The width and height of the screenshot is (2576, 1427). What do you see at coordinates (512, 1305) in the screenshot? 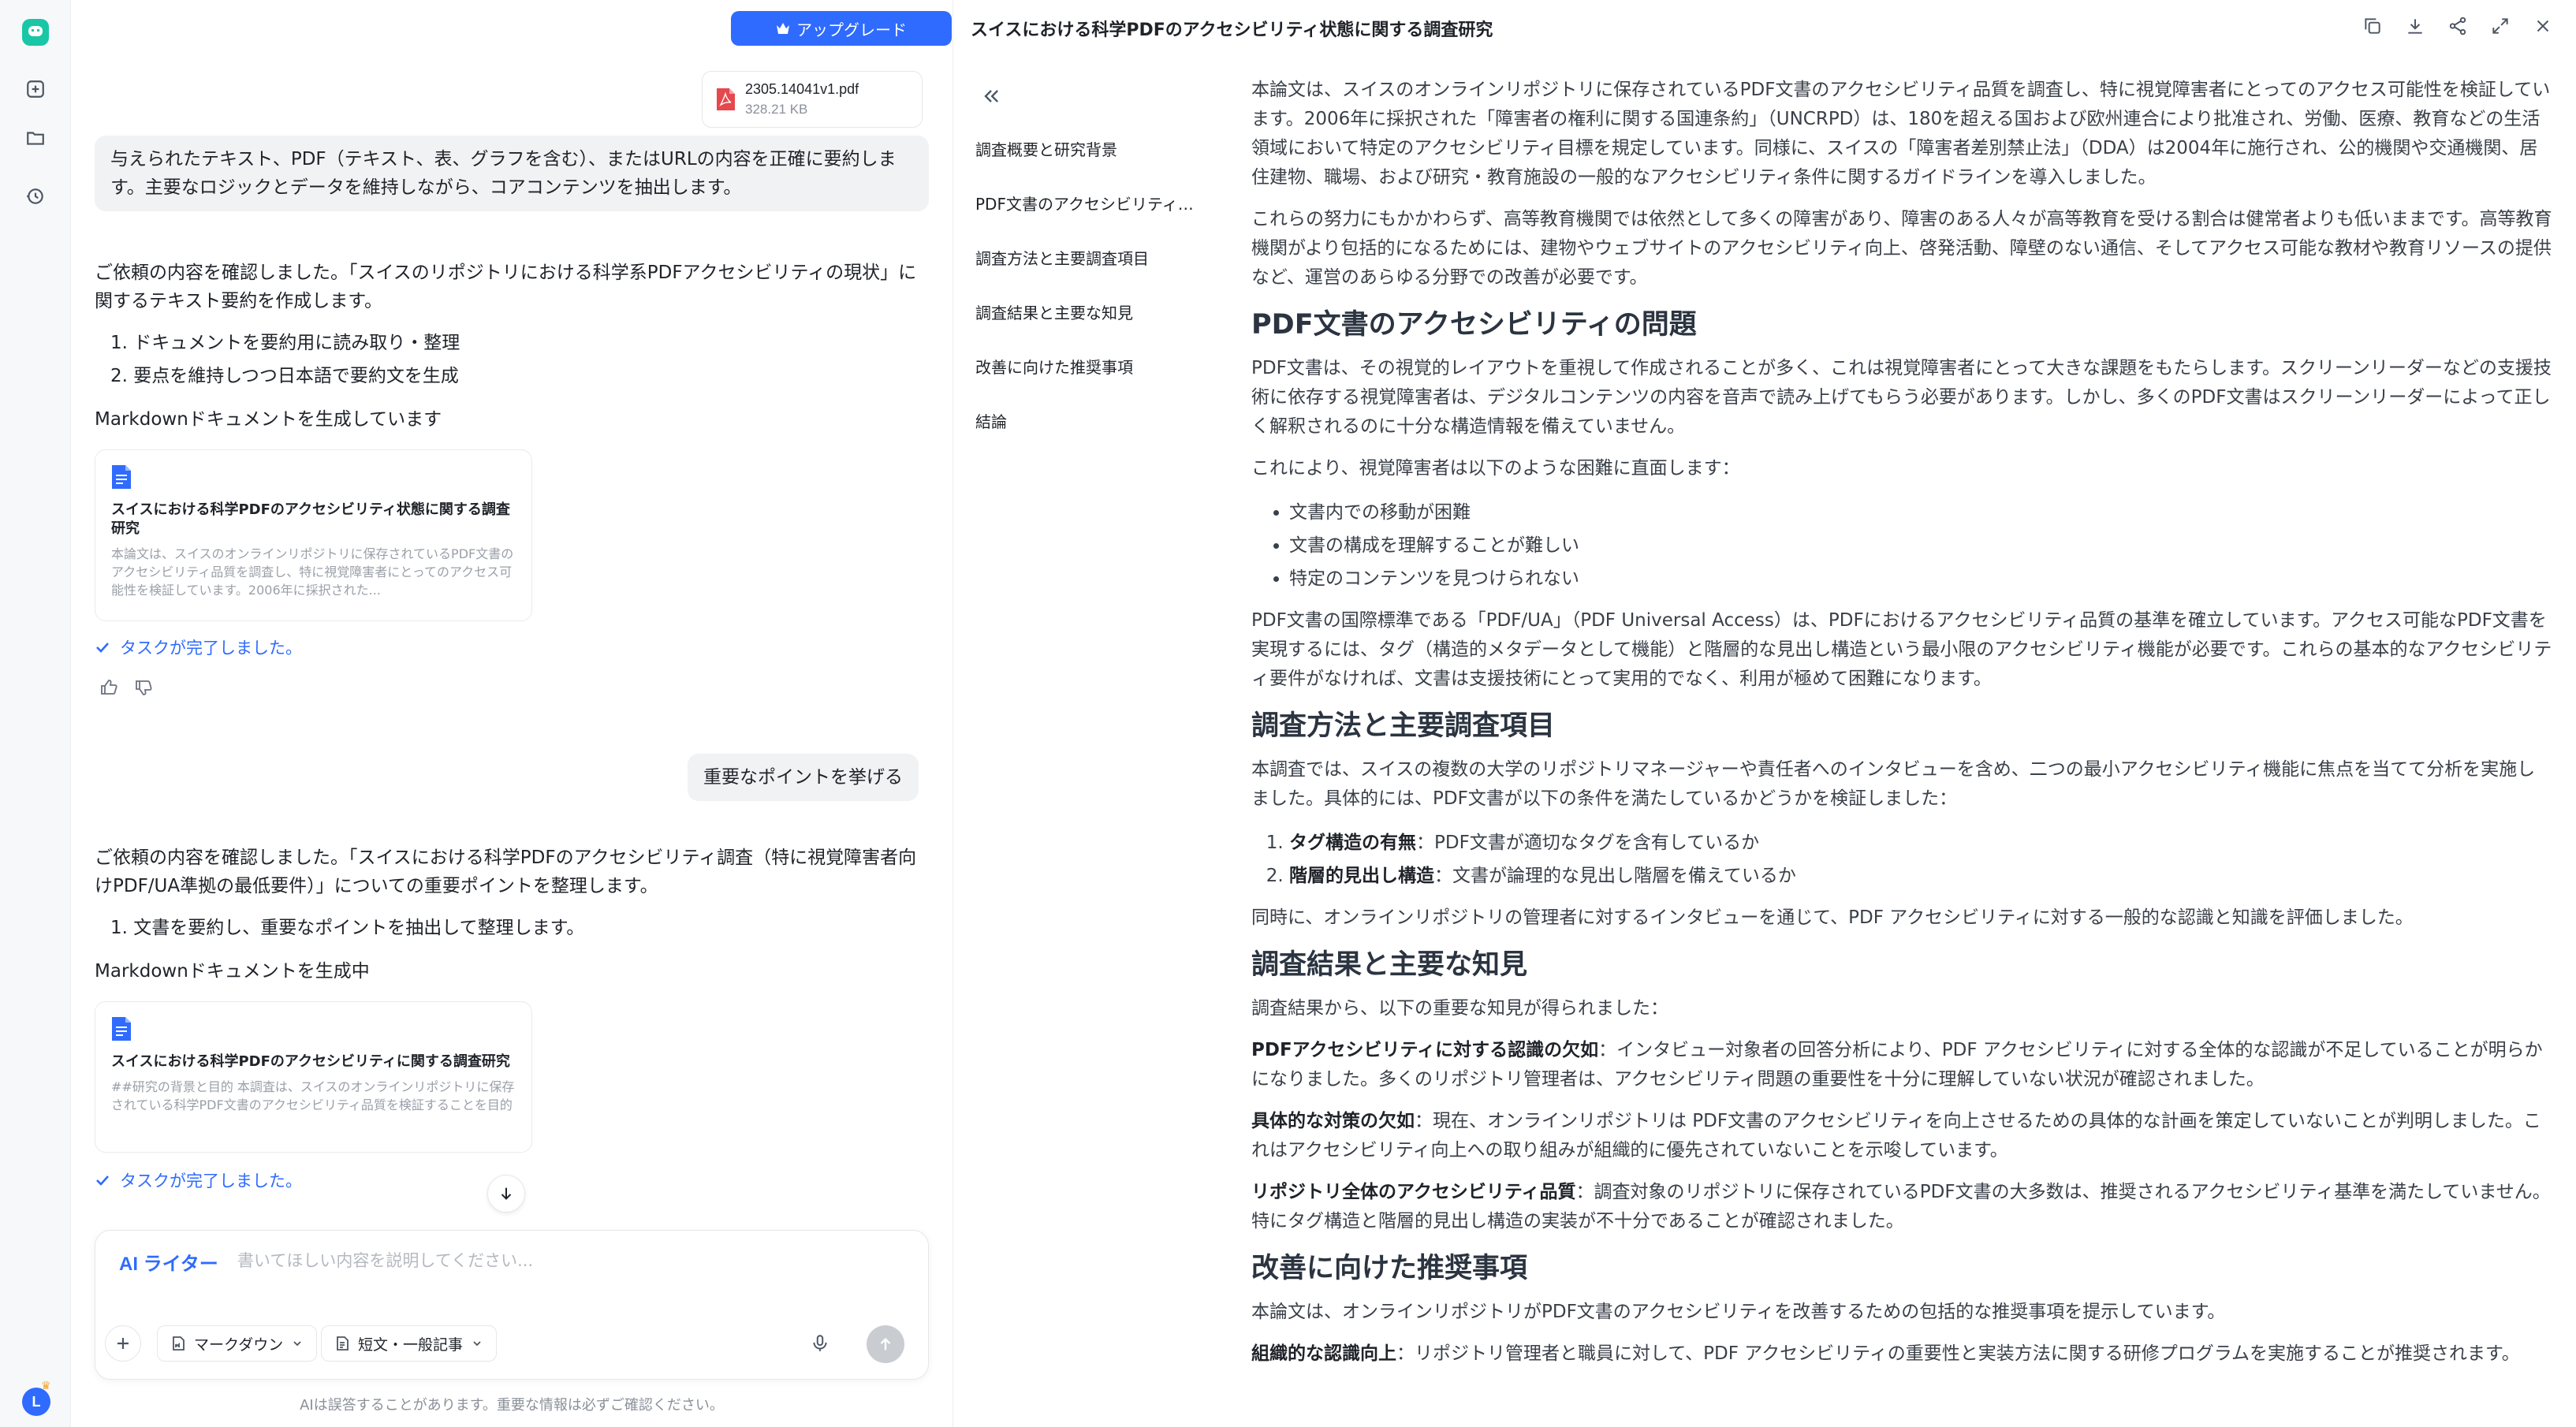
I see `composer: AI ライター マークダウン 短文・一般記事` at bounding box center [512, 1305].